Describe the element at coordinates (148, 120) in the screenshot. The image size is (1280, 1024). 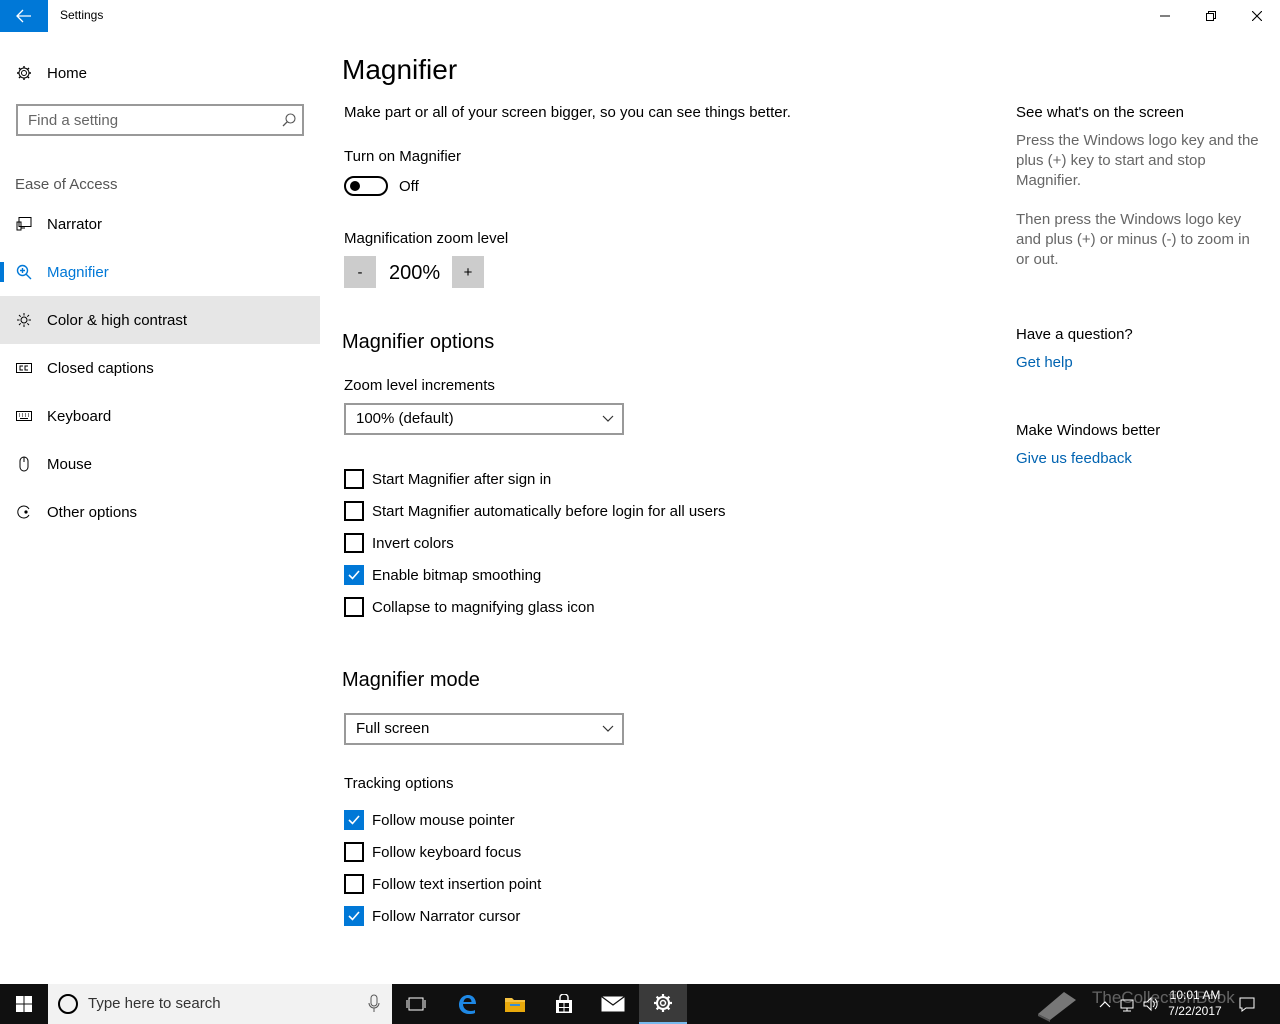
I see `find-setting-input` at that location.